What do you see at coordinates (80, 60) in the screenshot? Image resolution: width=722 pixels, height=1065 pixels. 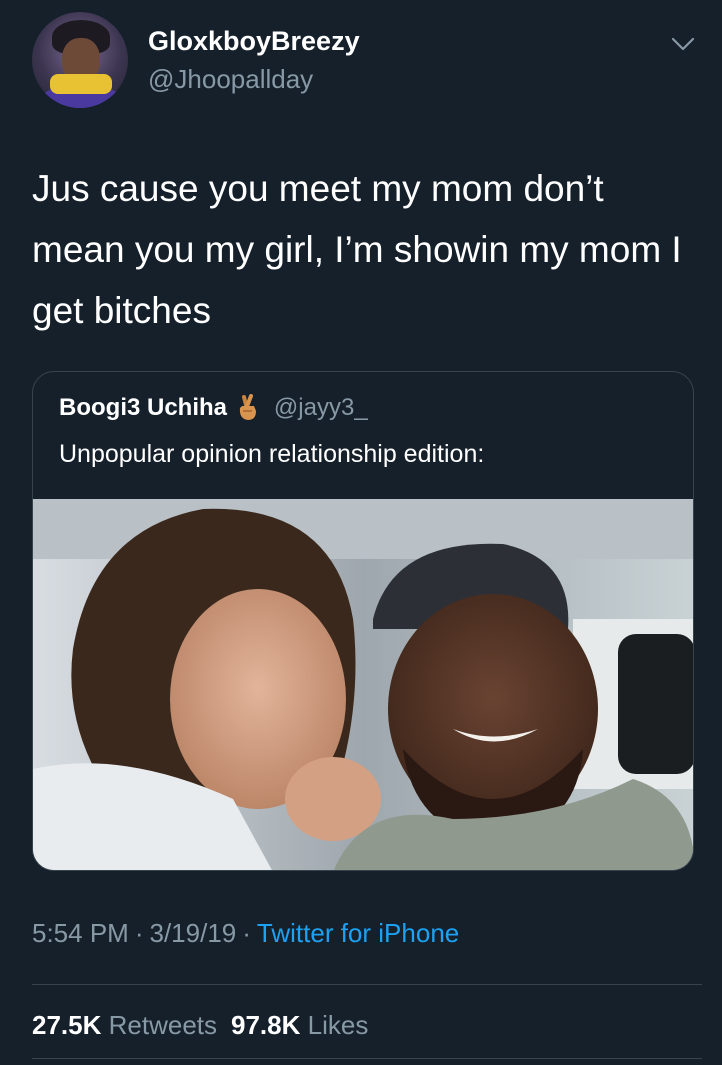 I see `author-avatar` at bounding box center [80, 60].